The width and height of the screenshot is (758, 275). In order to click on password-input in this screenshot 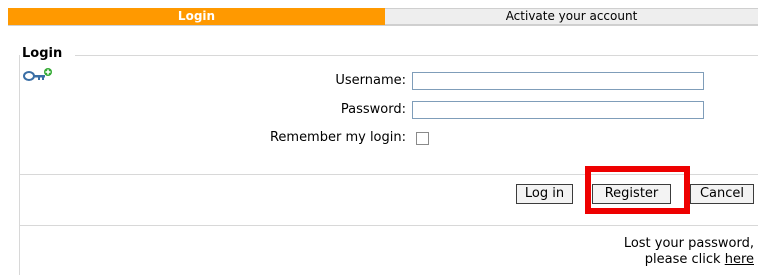, I will do `click(558, 110)`.